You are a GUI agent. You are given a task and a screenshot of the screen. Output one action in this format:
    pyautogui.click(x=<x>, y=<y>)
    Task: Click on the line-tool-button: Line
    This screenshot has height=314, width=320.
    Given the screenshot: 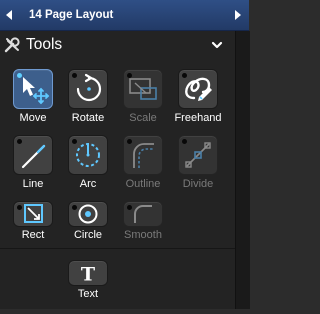 What is the action you would take?
    pyautogui.click(x=32, y=162)
    